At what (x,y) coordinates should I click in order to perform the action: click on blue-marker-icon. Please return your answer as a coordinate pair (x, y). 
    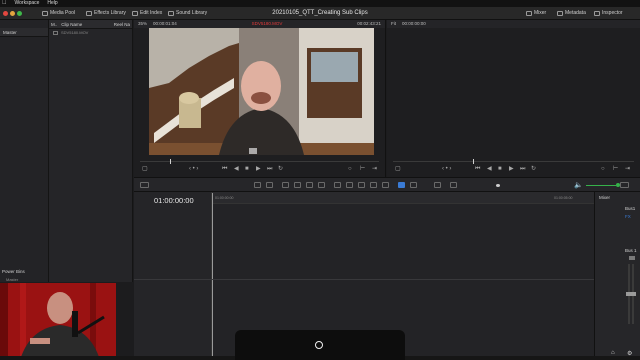
    Looking at the image, I should click on (401, 185).